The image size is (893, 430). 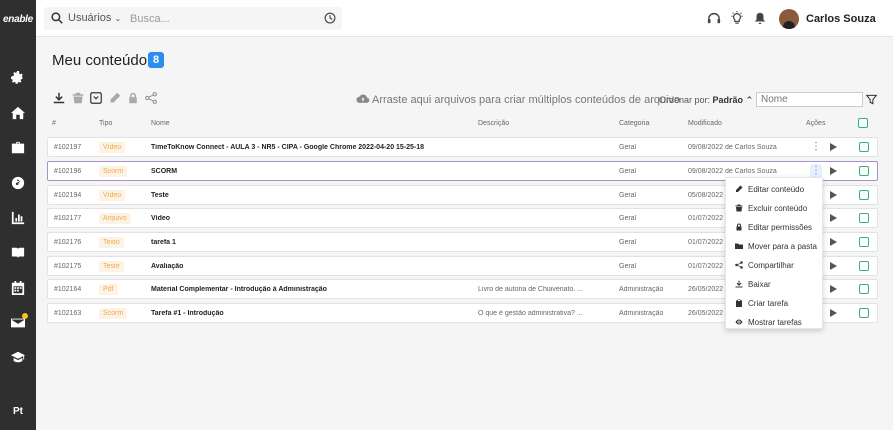 What do you see at coordinates (210, 18) in the screenshot?
I see `search-input` at bounding box center [210, 18].